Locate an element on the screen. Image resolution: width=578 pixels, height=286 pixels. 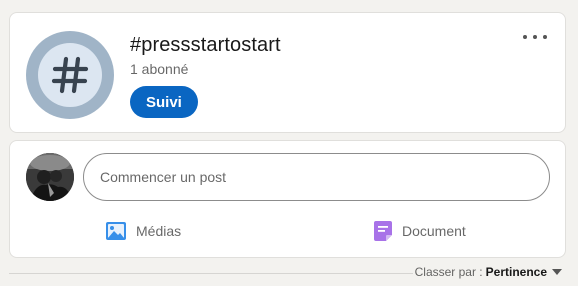
sort-value: Pertinence is located at coordinates (516, 272).